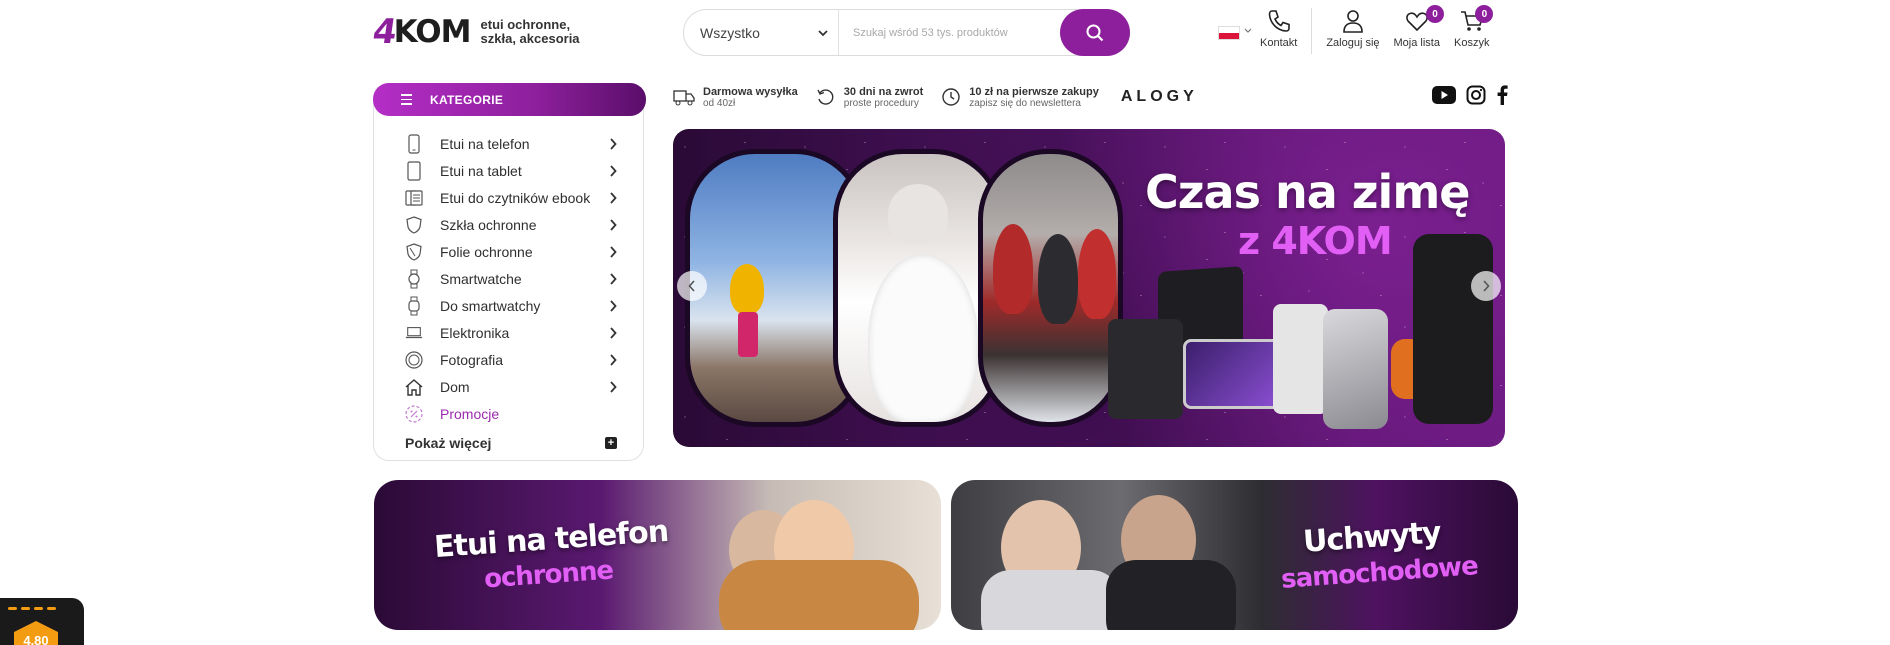 Image resolution: width=1890 pixels, height=645 pixels. Describe the element at coordinates (1473, 27) in the screenshot. I see `cart-button: Koszyk 0` at that location.